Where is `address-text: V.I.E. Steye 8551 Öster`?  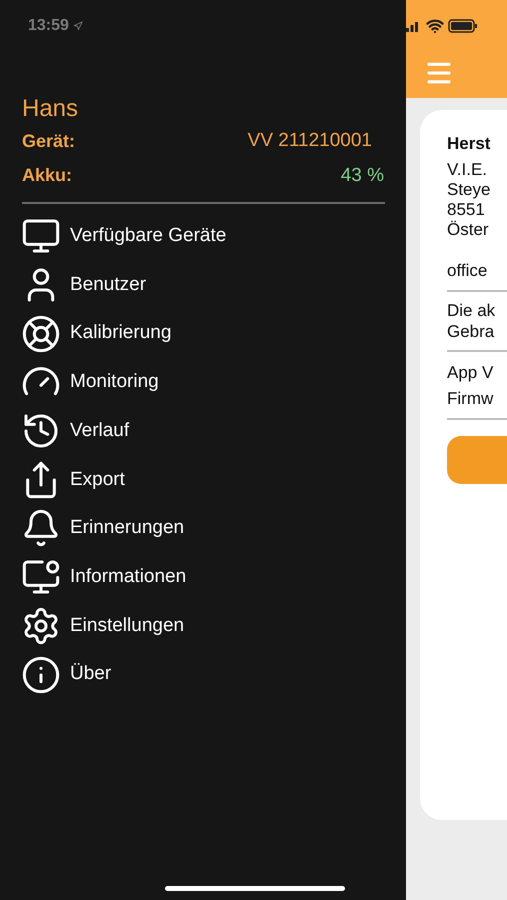 address-text: V.I.E. Steye 8551 Öster is located at coordinates (469, 200).